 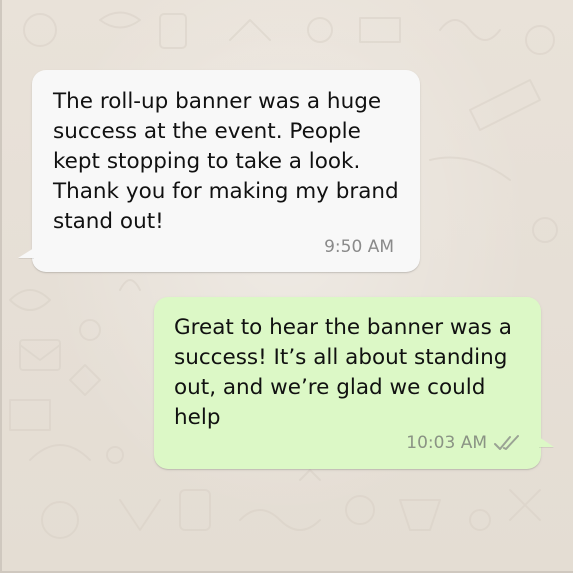 I want to click on window-border-left, so click(x=1, y=286).